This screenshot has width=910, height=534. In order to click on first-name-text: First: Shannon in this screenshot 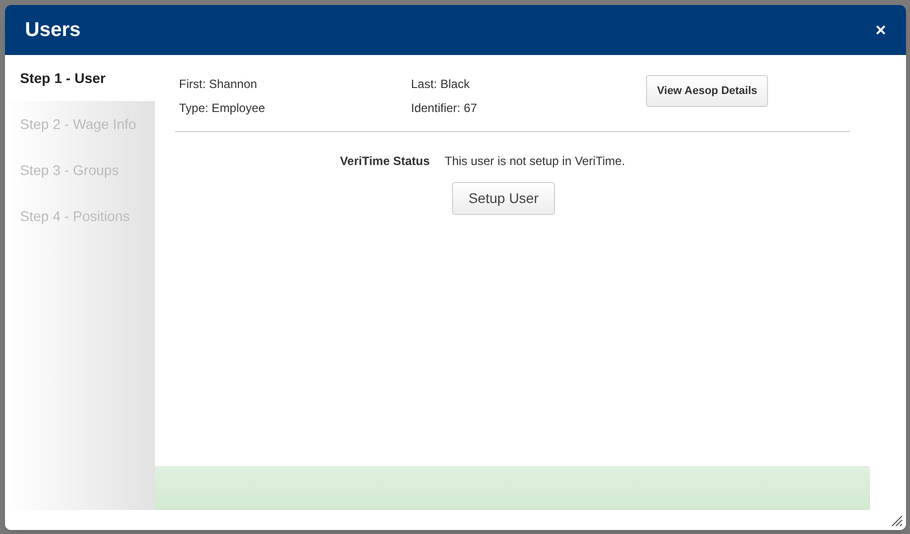, I will do `click(218, 84)`.